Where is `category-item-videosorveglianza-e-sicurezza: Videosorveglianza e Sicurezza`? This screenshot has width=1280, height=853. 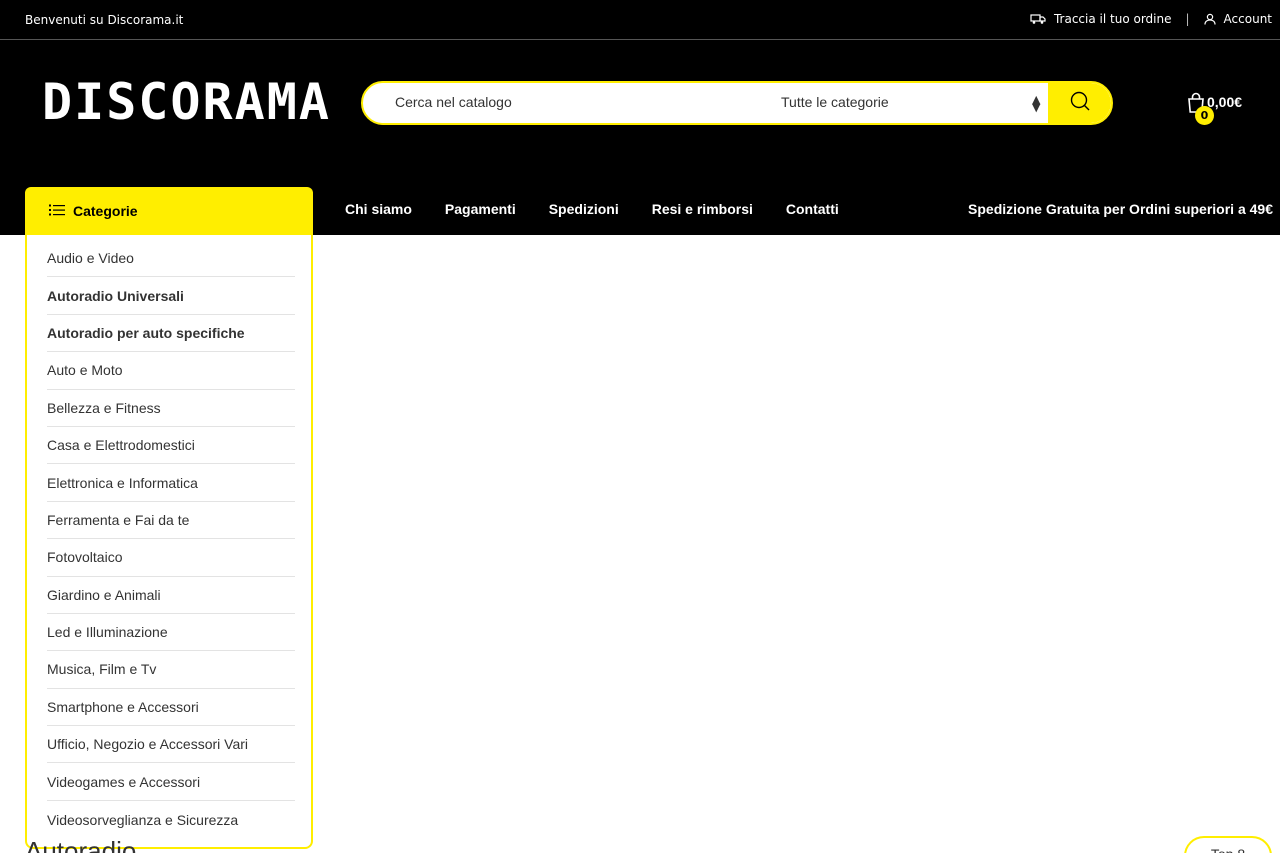 category-item-videosorveglianza-e-sicurezza: Videosorveglianza e Sicurezza is located at coordinates (171, 819).